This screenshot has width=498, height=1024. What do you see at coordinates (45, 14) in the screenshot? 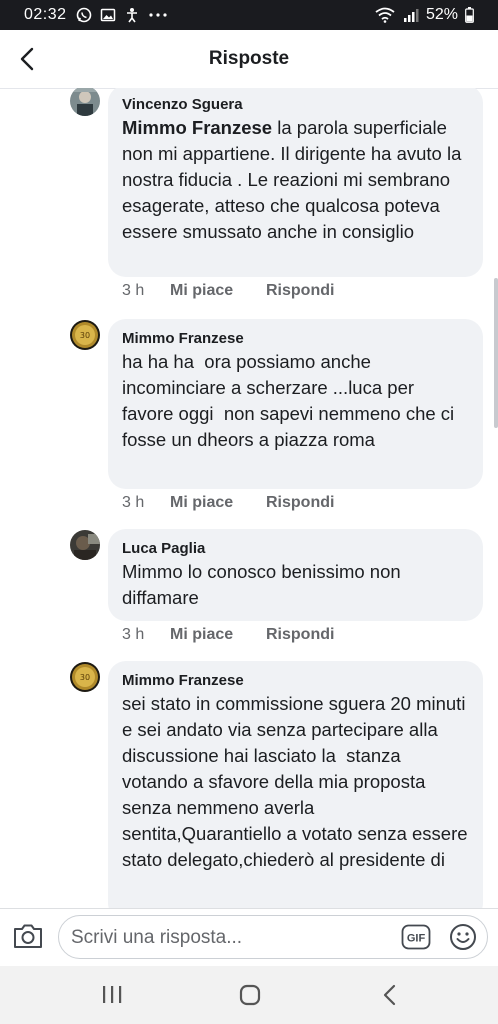
I see `status-time: 02:32` at bounding box center [45, 14].